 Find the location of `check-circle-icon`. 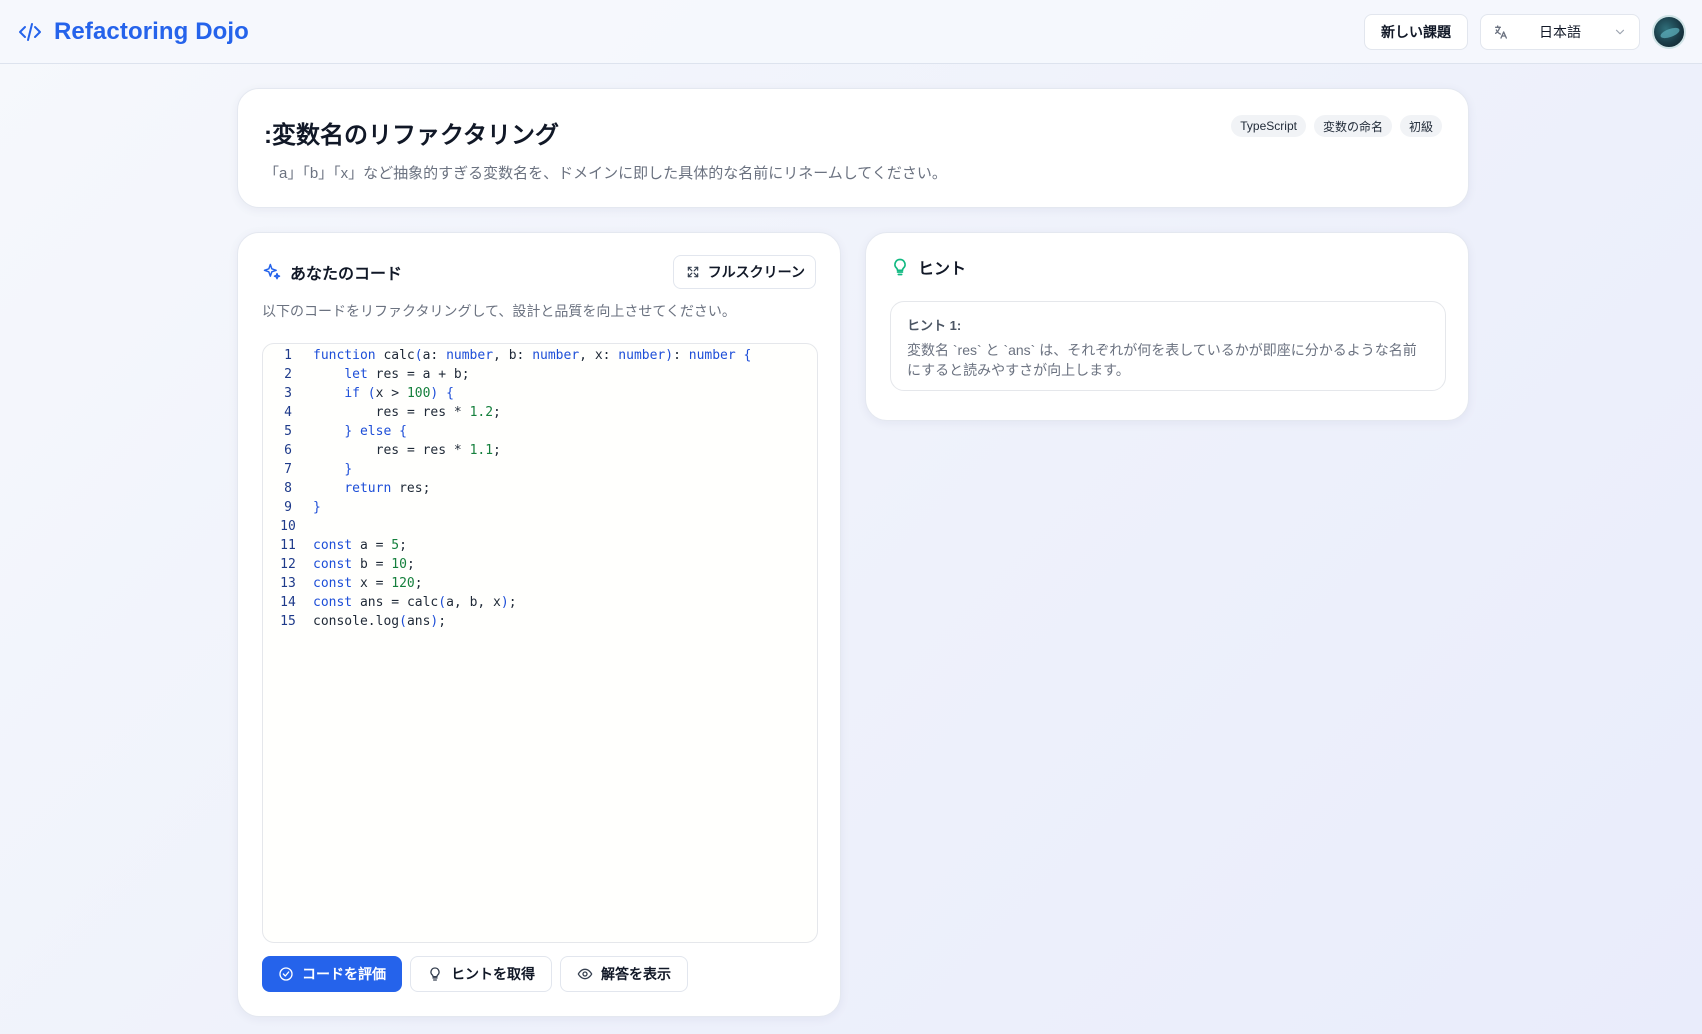

check-circle-icon is located at coordinates (286, 974).